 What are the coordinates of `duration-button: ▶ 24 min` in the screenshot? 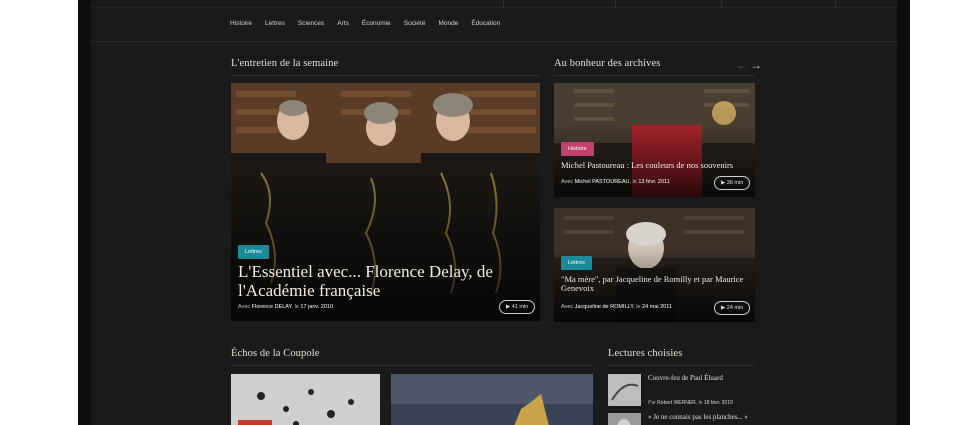 It's located at (732, 308).